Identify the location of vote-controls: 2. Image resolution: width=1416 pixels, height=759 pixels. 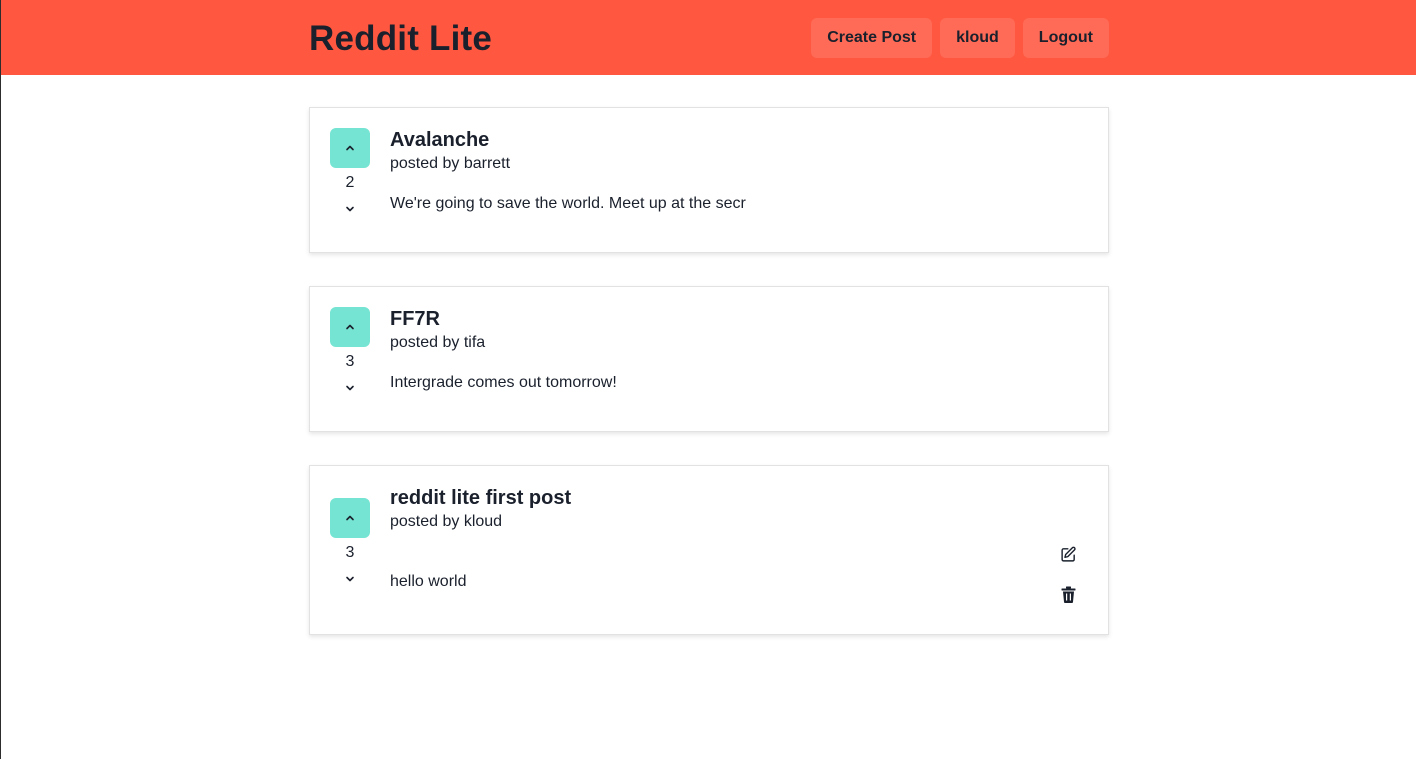
(350, 174).